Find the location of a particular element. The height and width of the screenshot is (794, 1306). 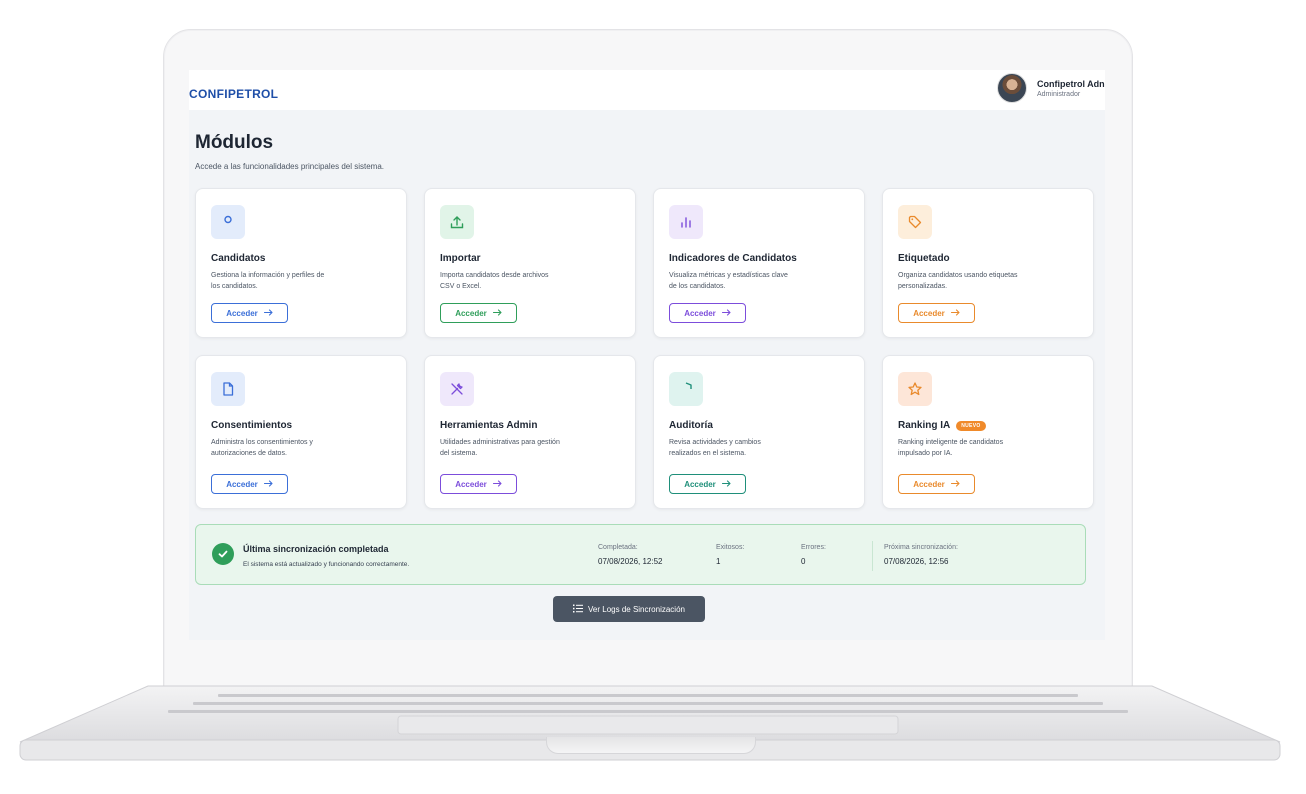

sync-success-value: 1 is located at coordinates (718, 561).